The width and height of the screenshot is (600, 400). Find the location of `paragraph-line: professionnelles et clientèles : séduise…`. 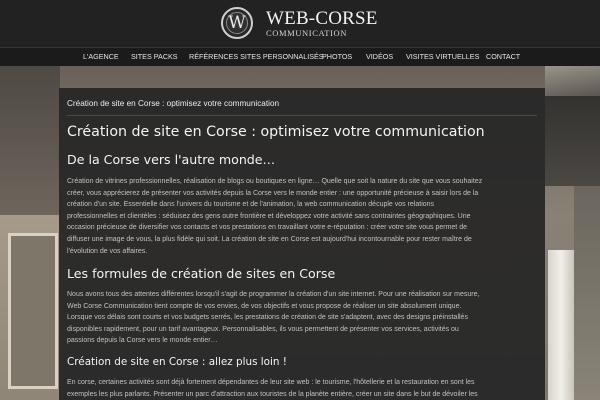

paragraph-line: professionnelles et clientèles : séduise… is located at coordinates (269, 216).